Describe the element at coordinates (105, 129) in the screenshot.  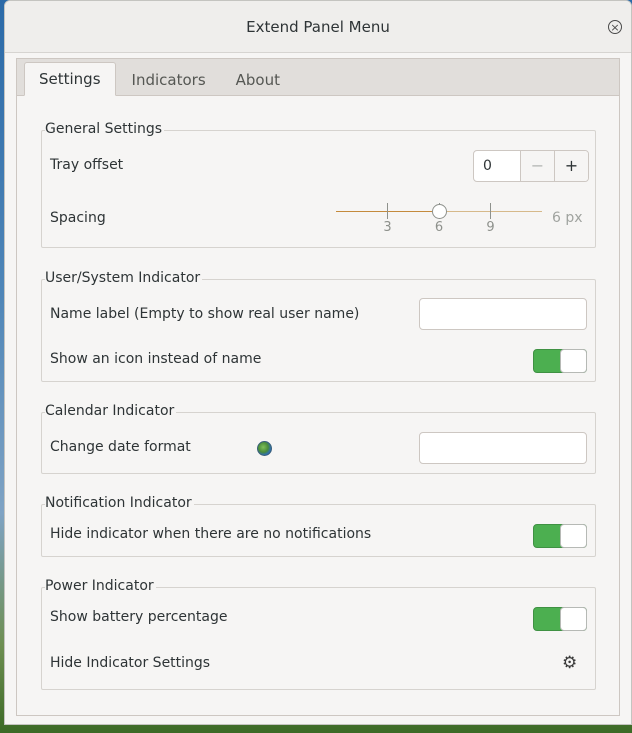
I see `general-settings-title: General Settings` at that location.